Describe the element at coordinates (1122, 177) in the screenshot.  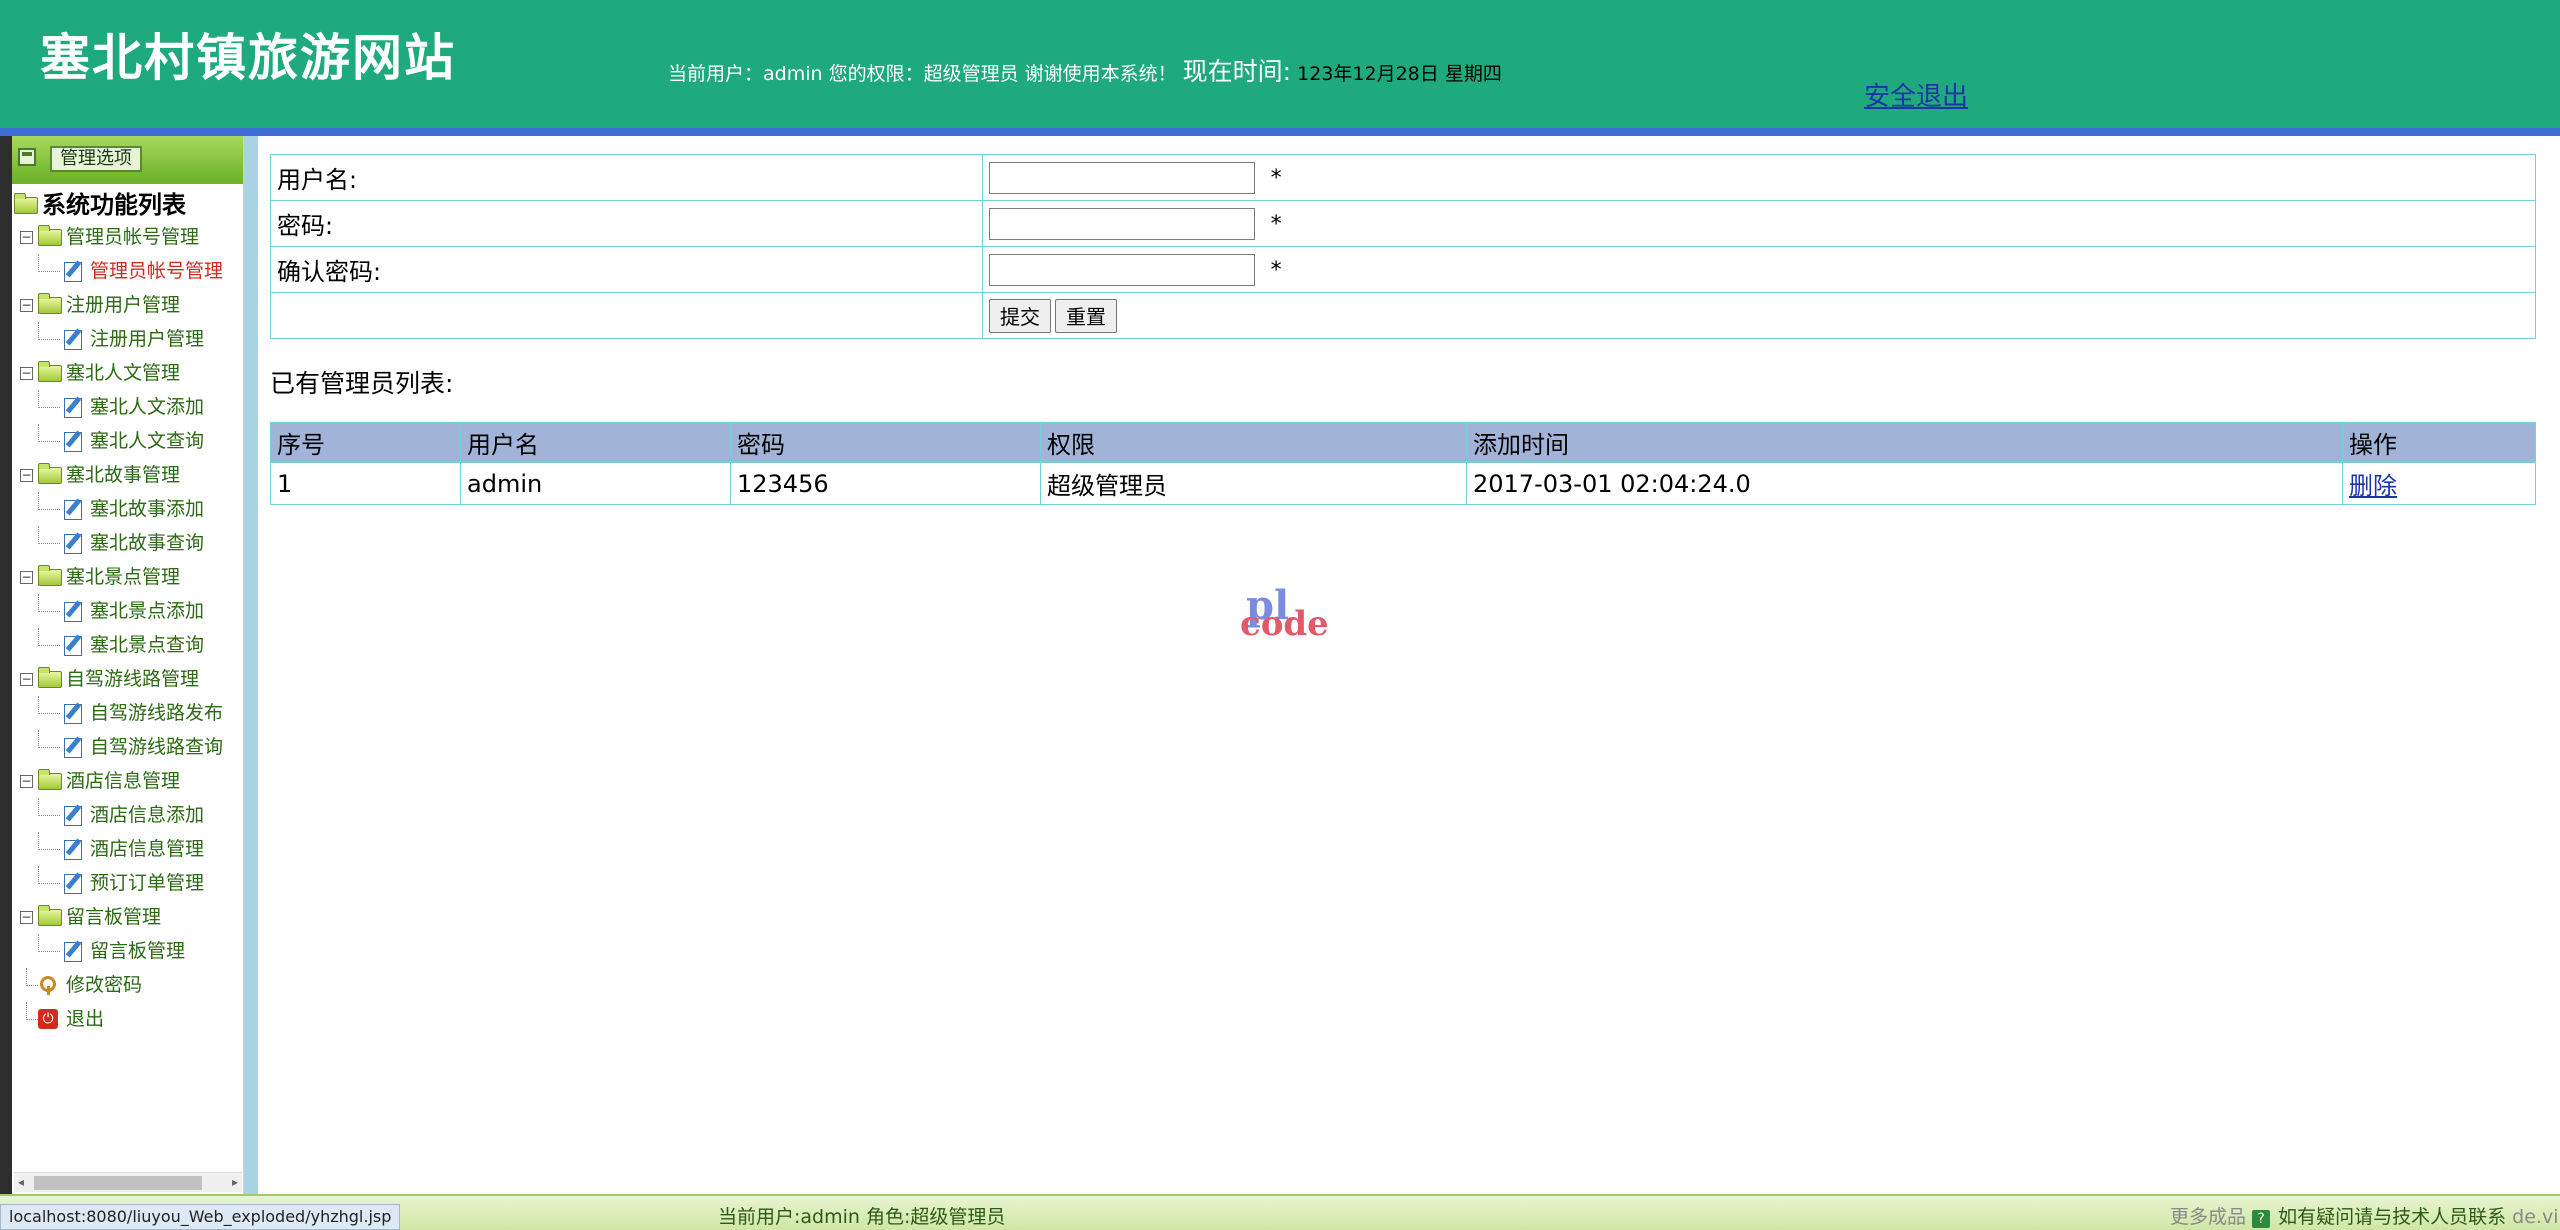
I see `username-input` at that location.